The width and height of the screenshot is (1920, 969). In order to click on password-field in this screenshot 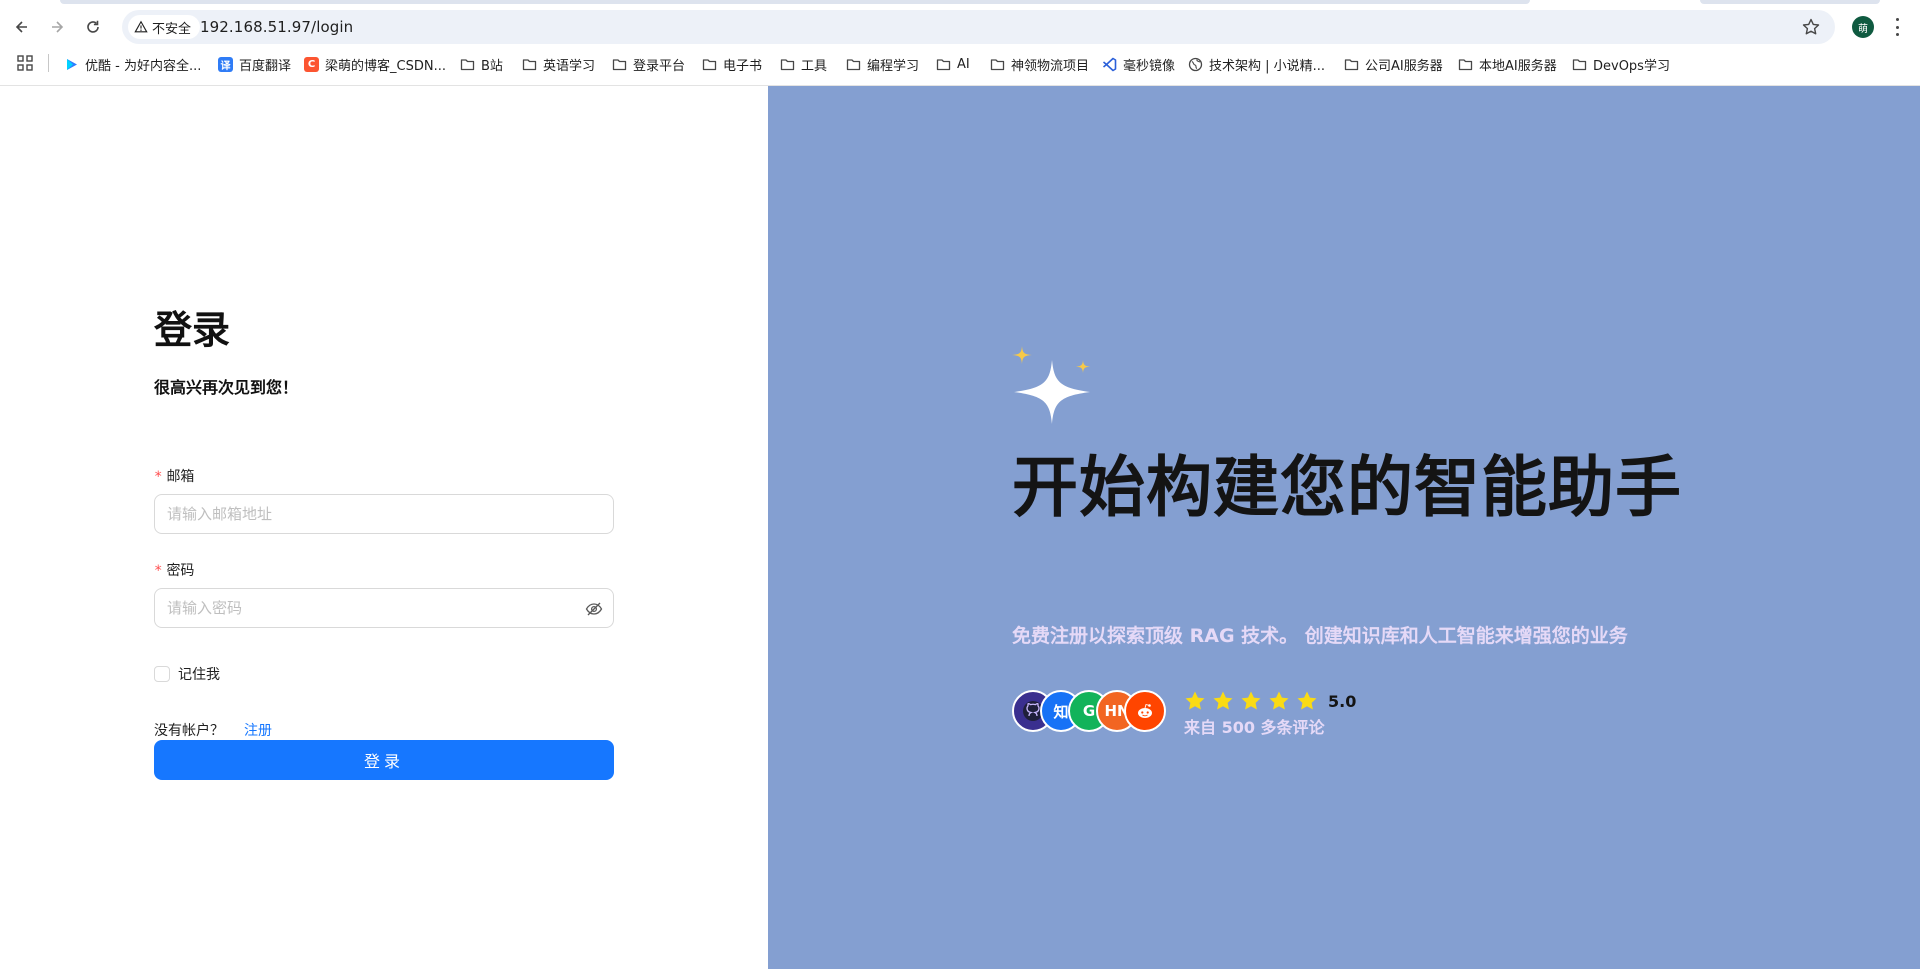, I will do `click(384, 608)`.